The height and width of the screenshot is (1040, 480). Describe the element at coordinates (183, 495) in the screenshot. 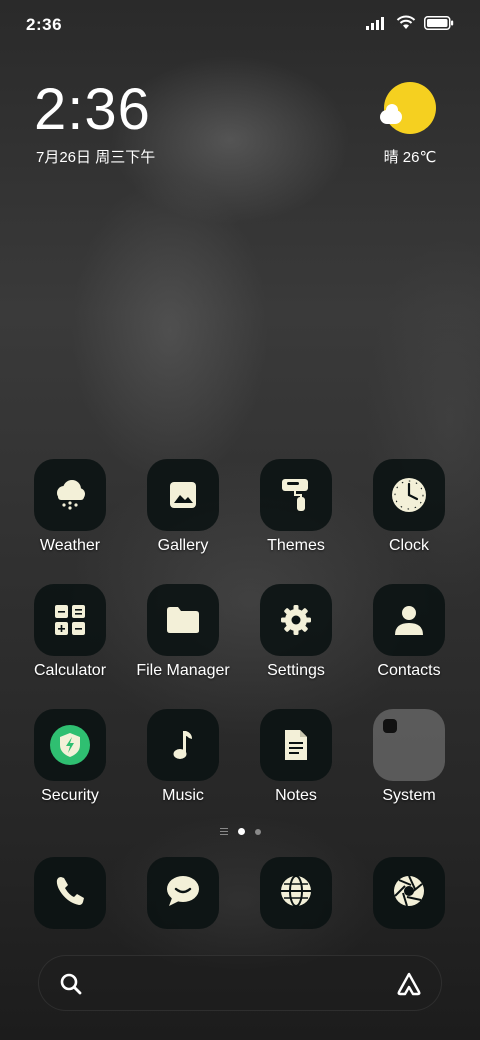

I see `gallery-icon` at that location.